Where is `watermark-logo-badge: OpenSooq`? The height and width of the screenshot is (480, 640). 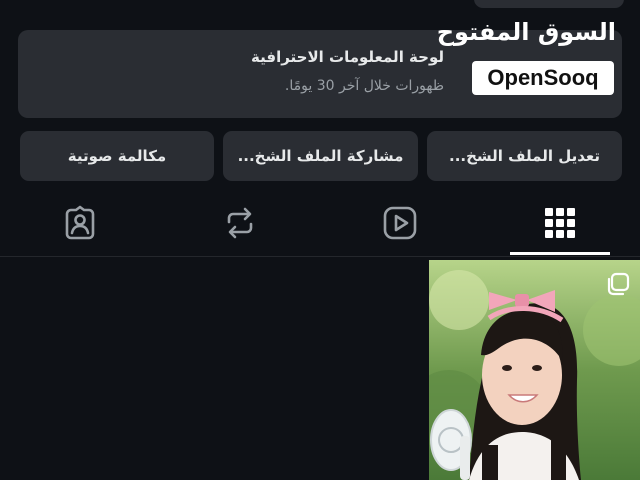 watermark-logo-badge: OpenSooq is located at coordinates (543, 78).